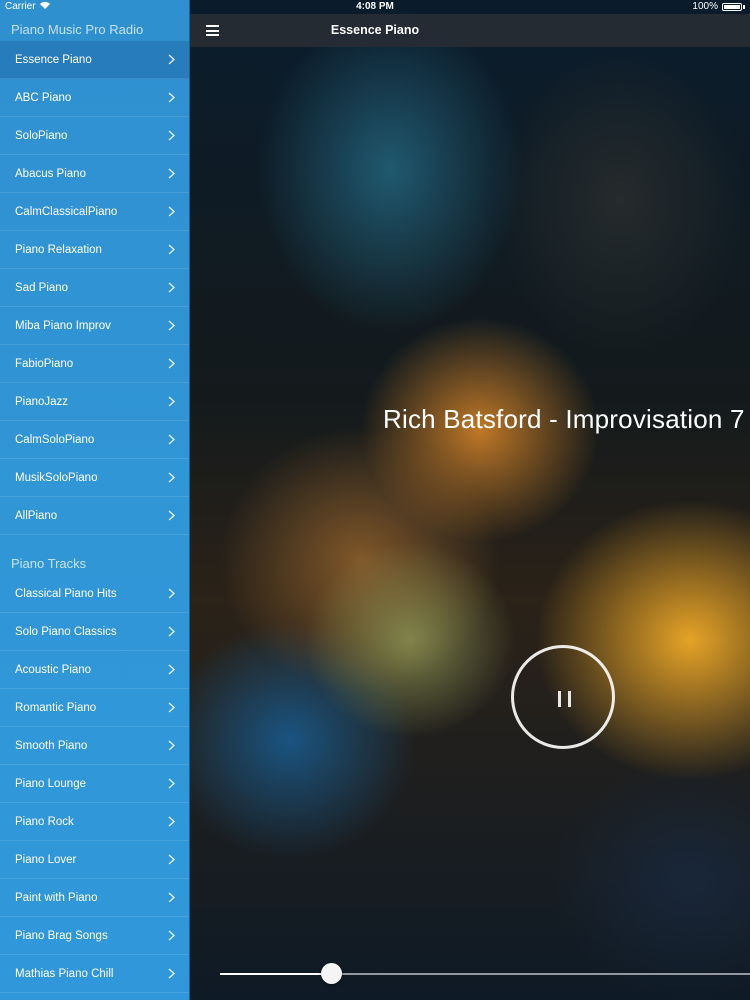 This screenshot has width=750, height=1000. Describe the element at coordinates (94, 822) in the screenshot. I see `sidebar-item-piano-rock: Piano Rock` at that location.